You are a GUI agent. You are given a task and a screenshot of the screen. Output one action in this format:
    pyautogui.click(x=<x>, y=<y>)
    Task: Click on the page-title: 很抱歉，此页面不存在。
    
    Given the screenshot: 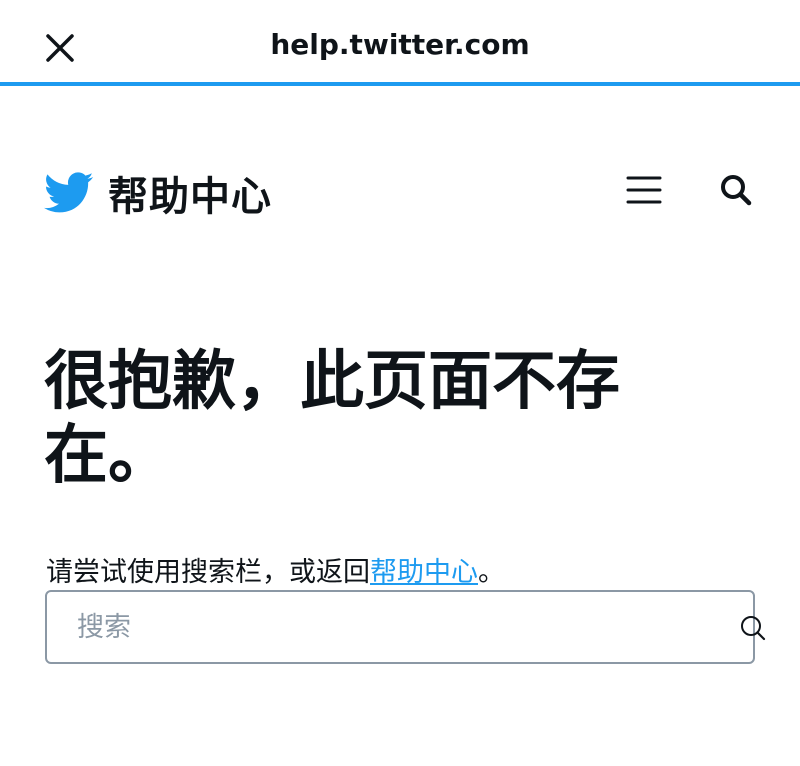 What is the action you would take?
    pyautogui.click(x=332, y=419)
    